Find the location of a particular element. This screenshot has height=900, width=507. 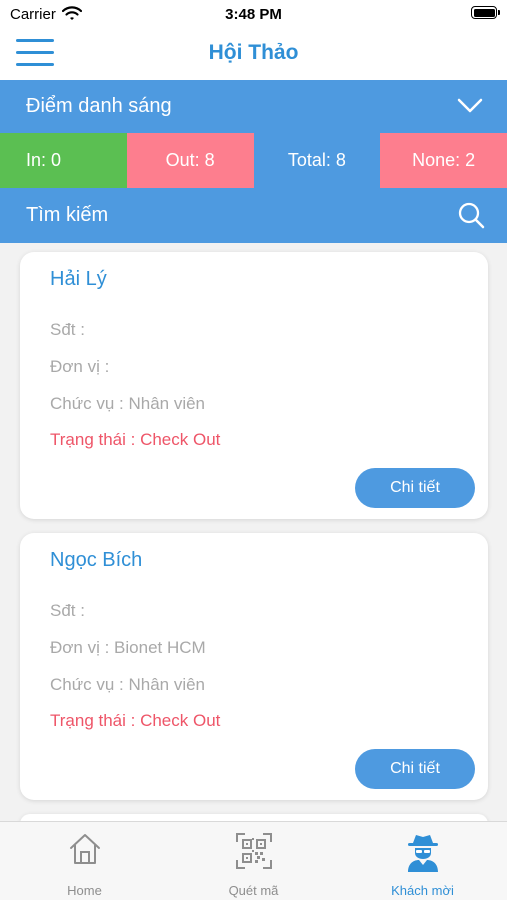

qr-code-icon is located at coordinates (253, 853).